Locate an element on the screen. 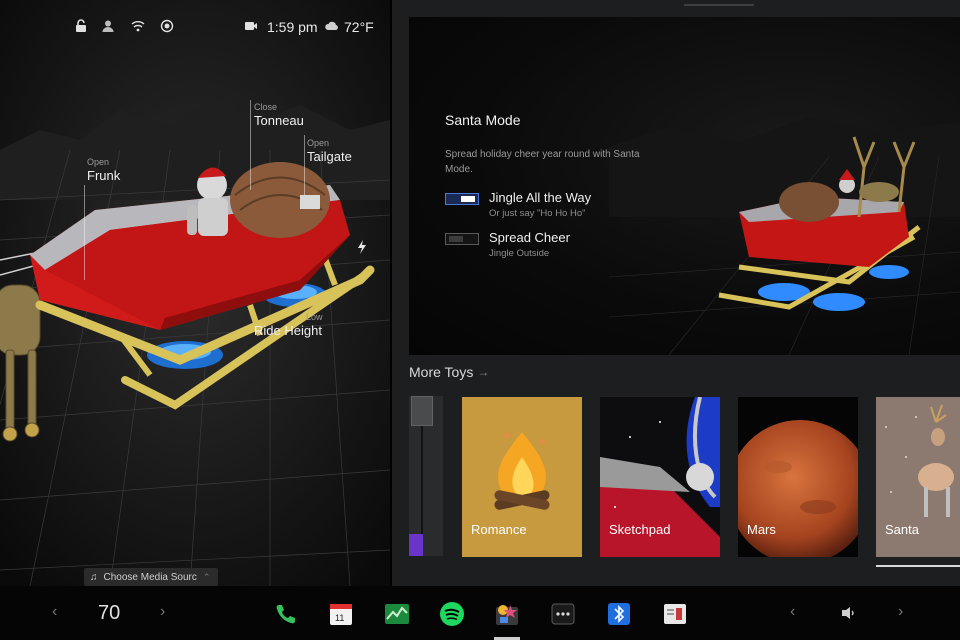  santa-sleigh-image is located at coordinates (784, 236).